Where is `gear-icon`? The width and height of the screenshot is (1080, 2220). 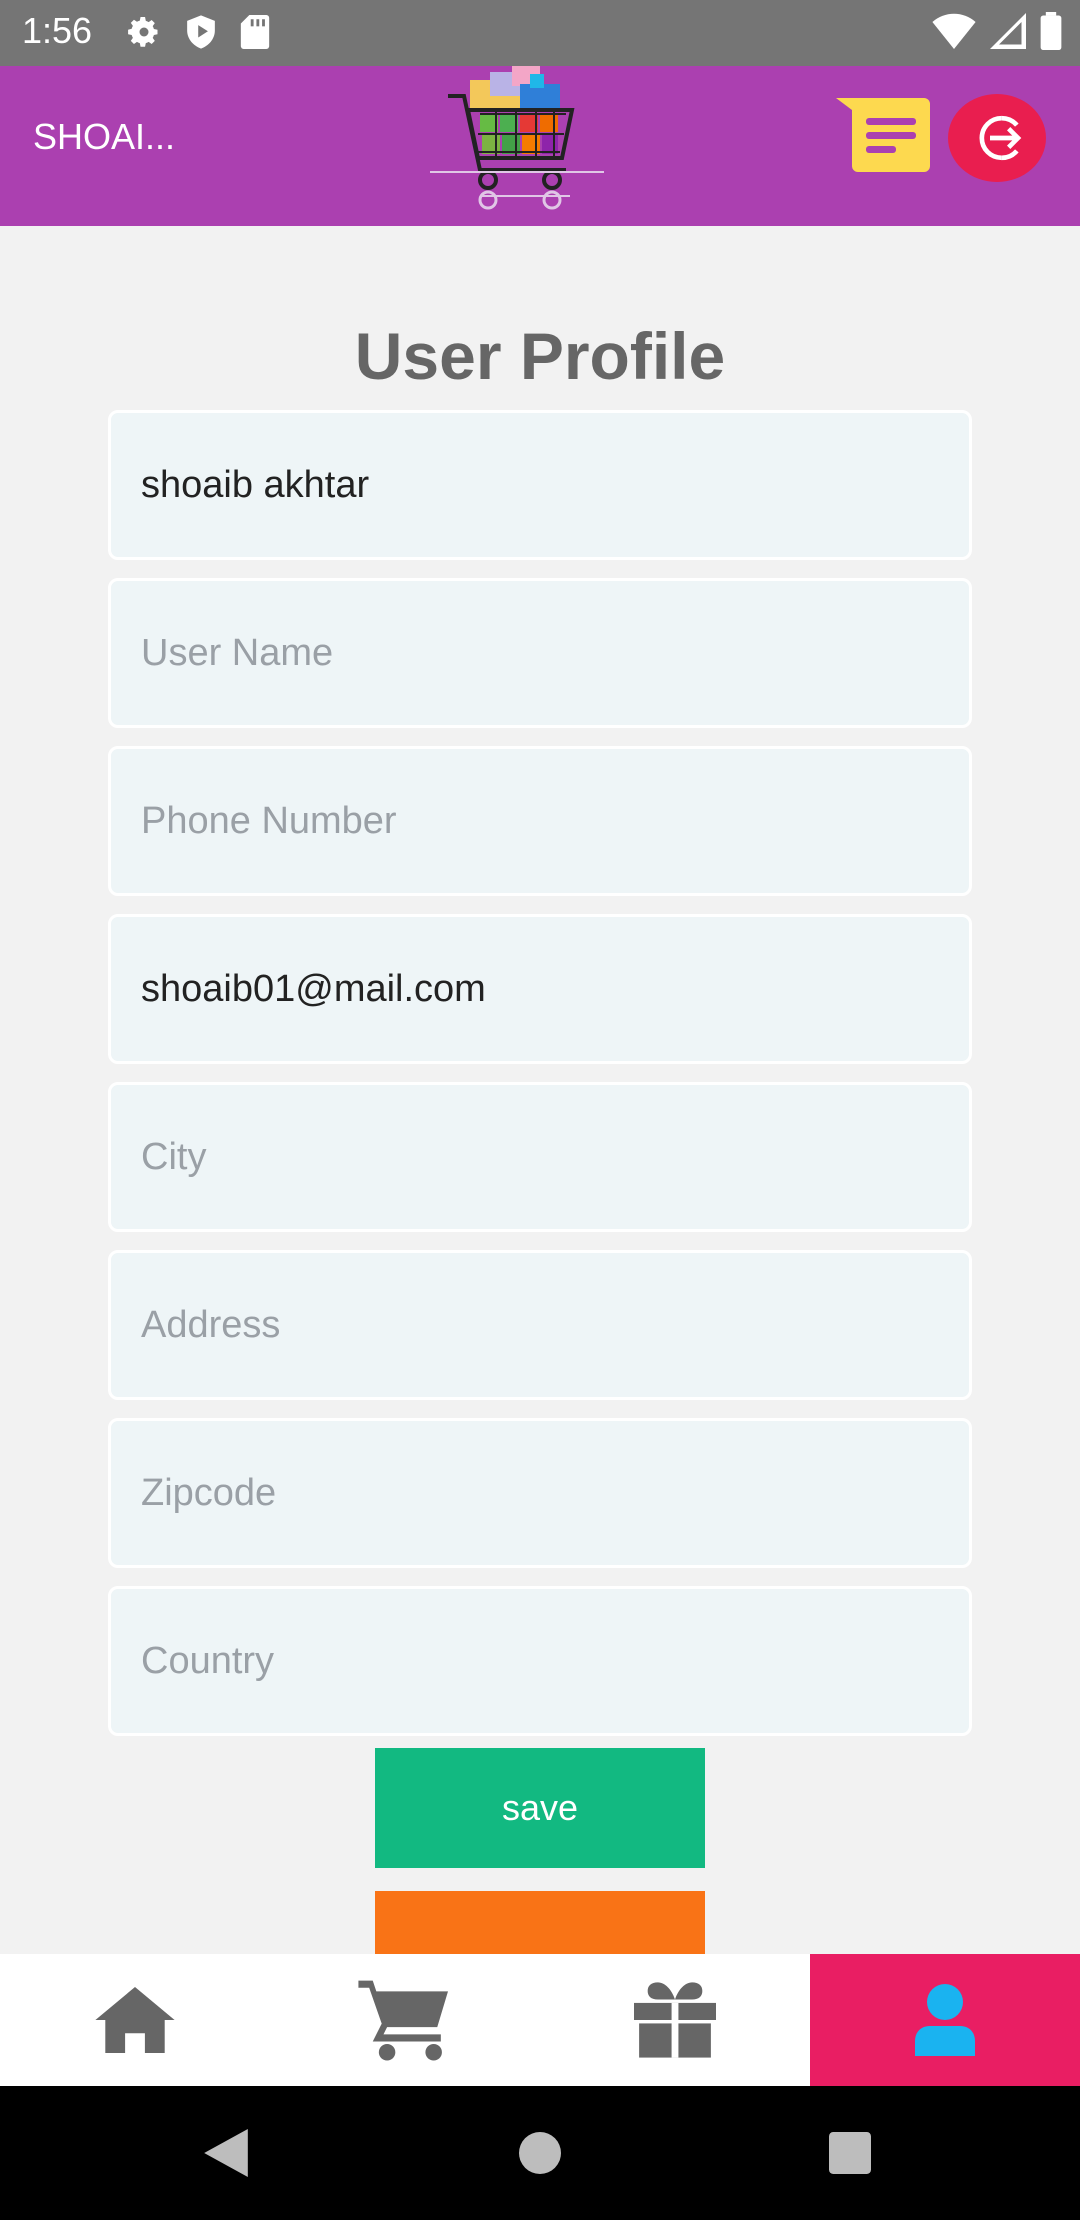
gear-icon is located at coordinates (144, 34).